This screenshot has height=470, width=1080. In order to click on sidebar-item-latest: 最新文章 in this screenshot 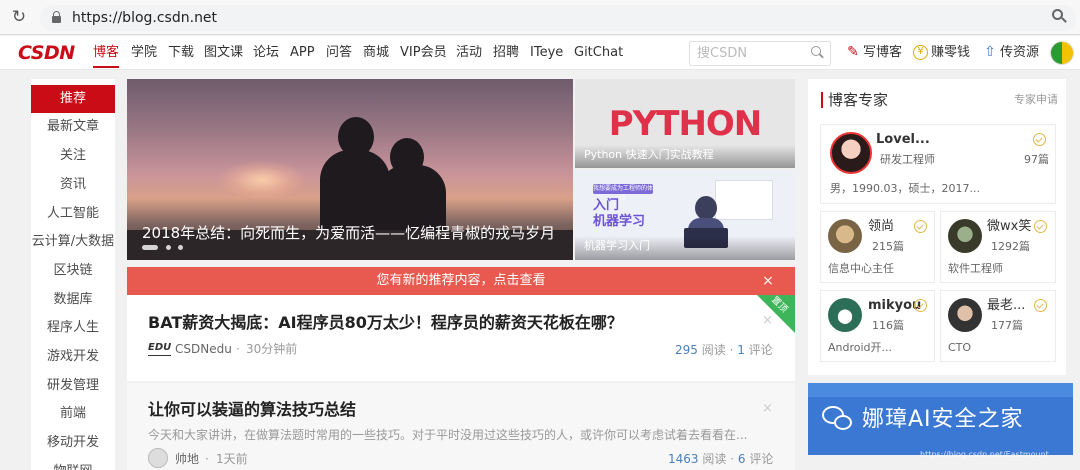, I will do `click(73, 127)`.